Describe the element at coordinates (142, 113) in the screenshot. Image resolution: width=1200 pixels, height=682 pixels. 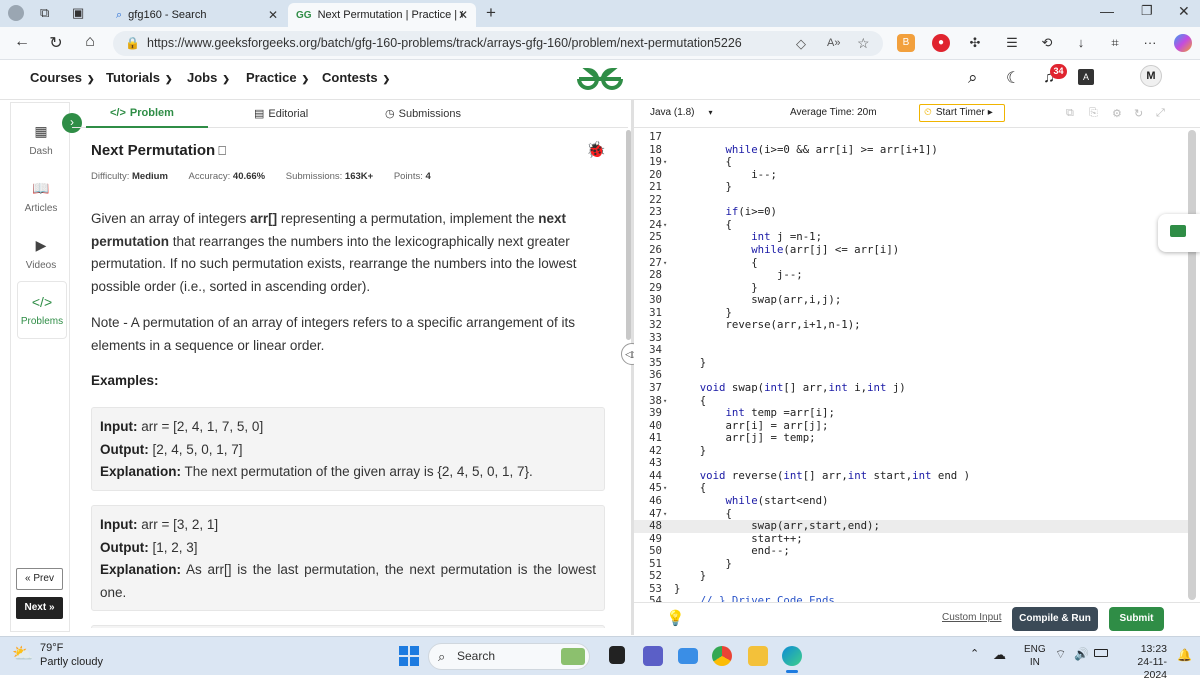
I see `tab-problem: </> Problem` at that location.